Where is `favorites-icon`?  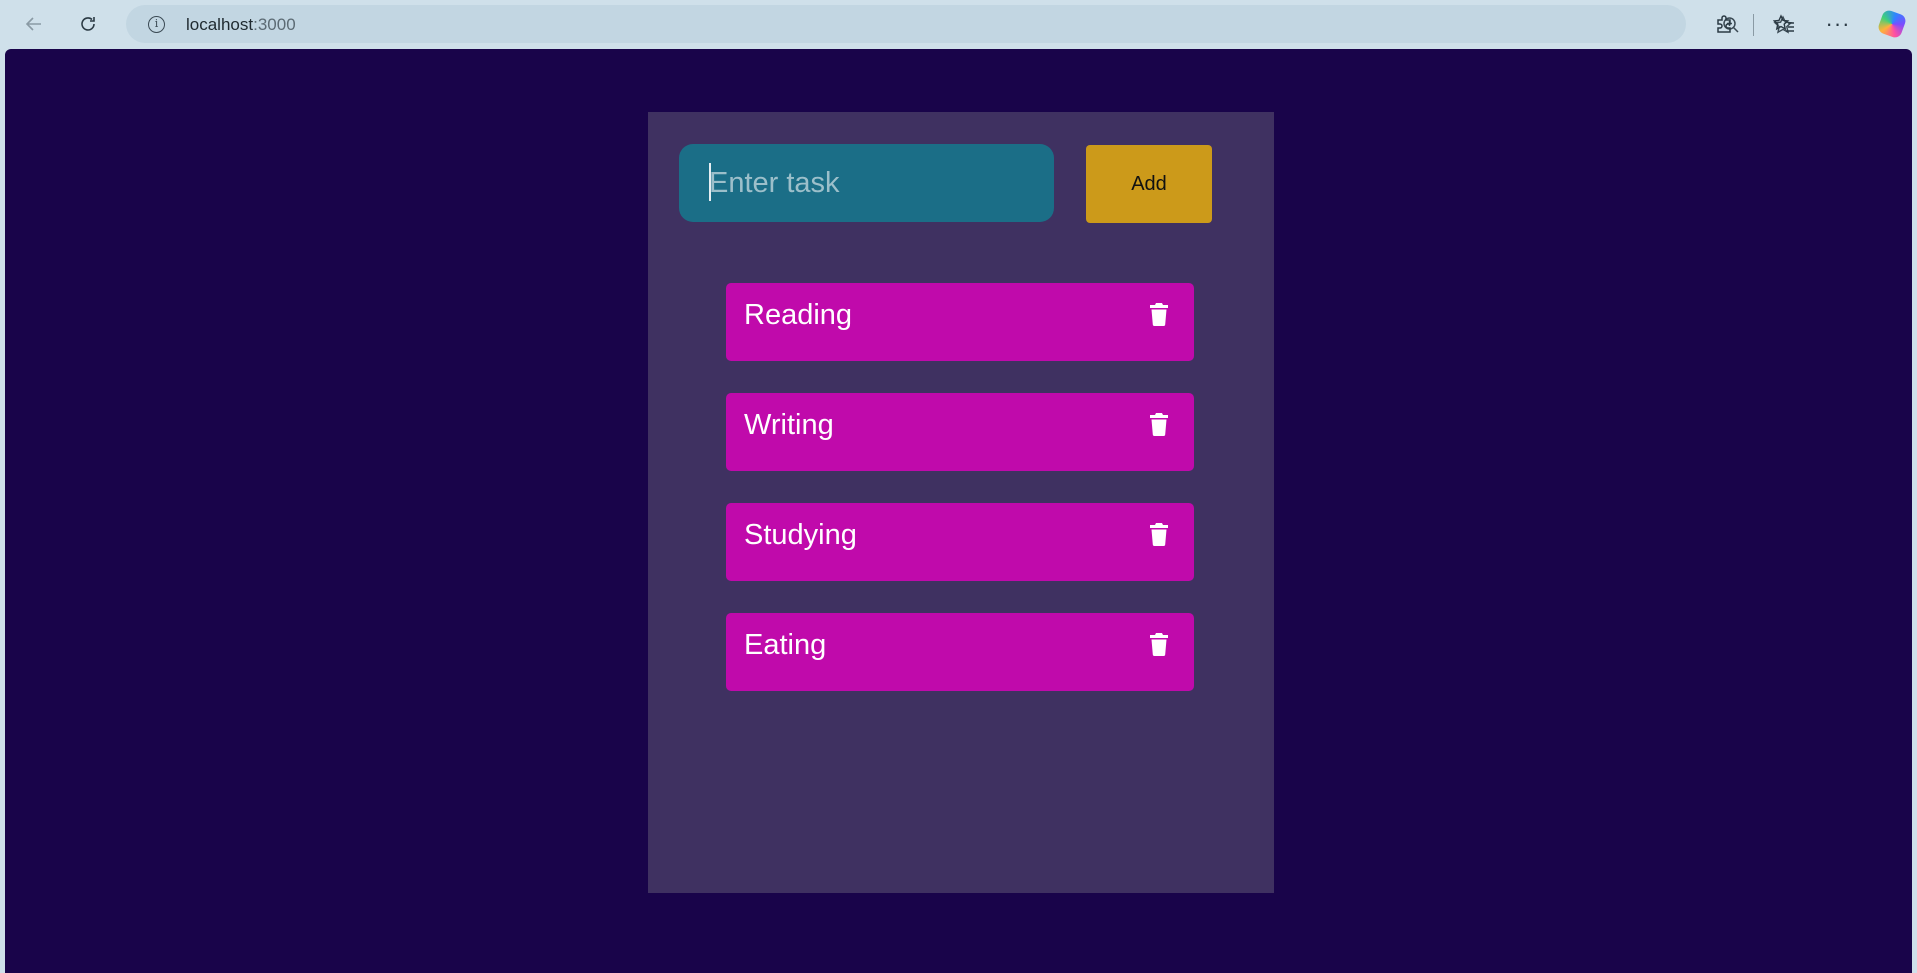
favorites-icon is located at coordinates (1783, 23).